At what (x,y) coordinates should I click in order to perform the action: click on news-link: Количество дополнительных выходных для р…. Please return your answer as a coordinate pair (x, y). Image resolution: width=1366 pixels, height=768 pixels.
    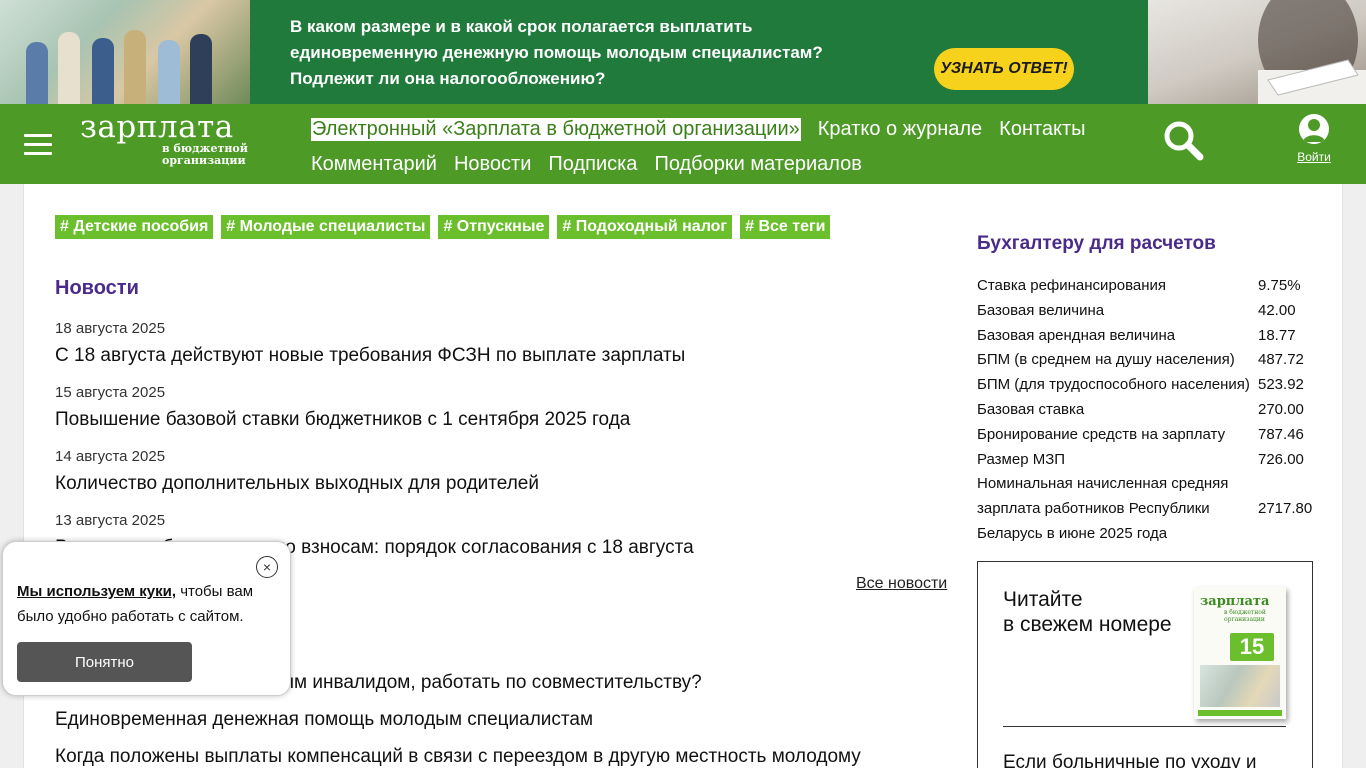
    Looking at the image, I should click on (495, 484).